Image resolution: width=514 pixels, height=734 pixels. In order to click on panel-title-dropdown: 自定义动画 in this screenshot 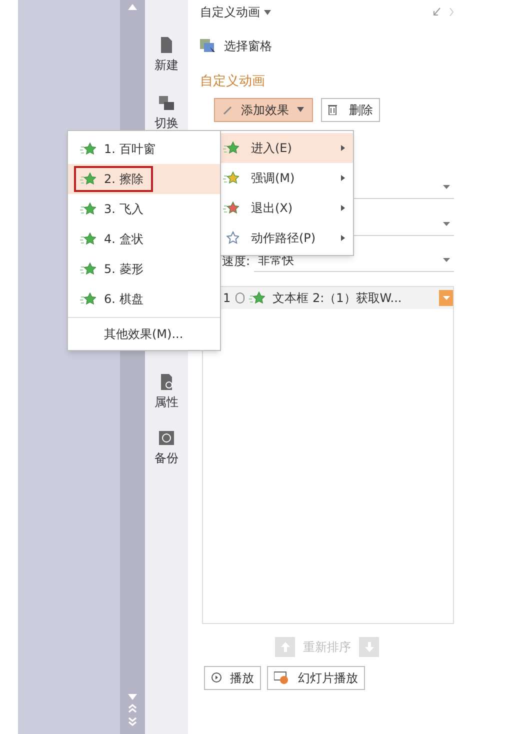, I will do `click(235, 12)`.